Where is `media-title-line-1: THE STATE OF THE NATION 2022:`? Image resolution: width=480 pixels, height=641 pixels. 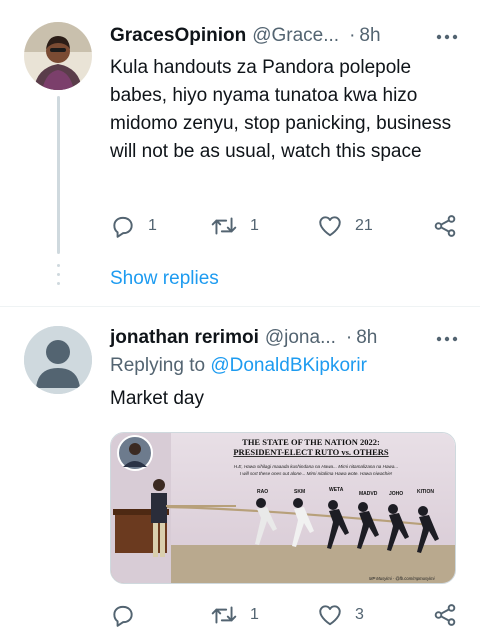 media-title-line-1: THE STATE OF THE NATION 2022: is located at coordinates (311, 442).